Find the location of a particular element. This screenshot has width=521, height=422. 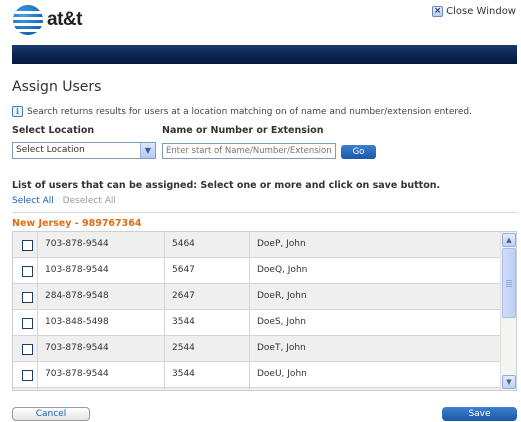

header-bar is located at coordinates (264, 54).